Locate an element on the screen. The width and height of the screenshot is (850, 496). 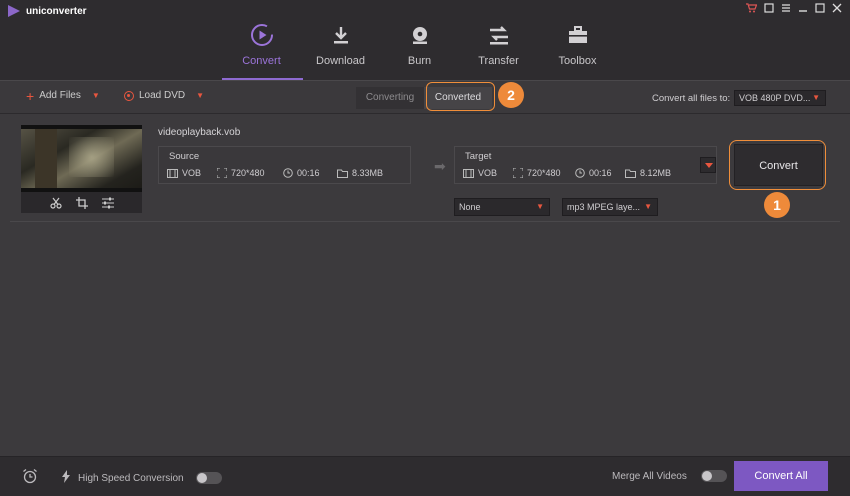
convert-all-format-select: VOB 480P DVD... ▼ is located at coordinates (780, 98).